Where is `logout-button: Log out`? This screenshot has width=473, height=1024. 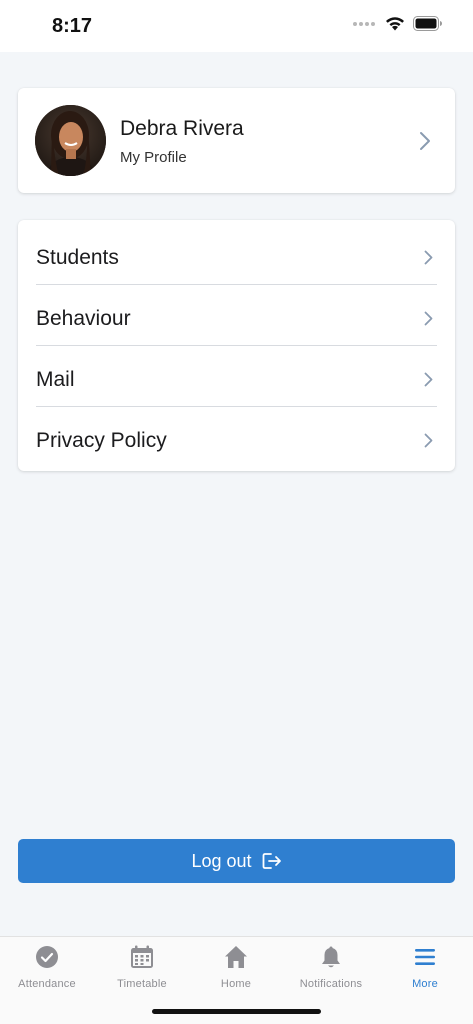
logout-button: Log out is located at coordinates (236, 861).